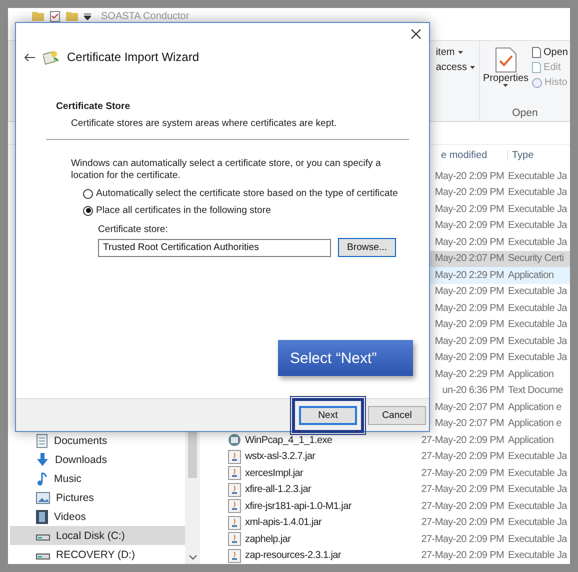  What do you see at coordinates (97, 554) in the screenshot?
I see `sidebar-item: RECOVERY (D:)` at bounding box center [97, 554].